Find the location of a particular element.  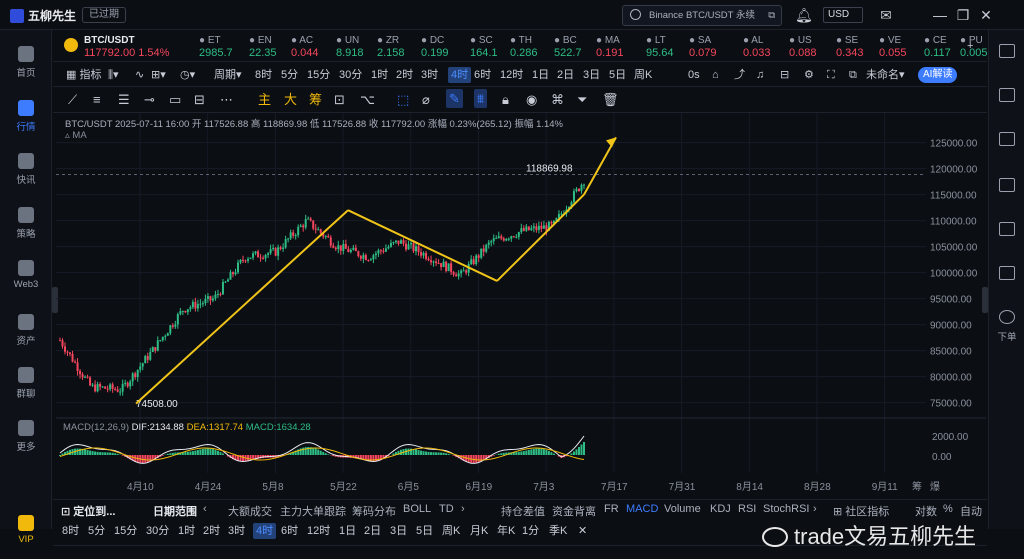

ticker-ac: ● AC 0.044 is located at coordinates (310, 47).